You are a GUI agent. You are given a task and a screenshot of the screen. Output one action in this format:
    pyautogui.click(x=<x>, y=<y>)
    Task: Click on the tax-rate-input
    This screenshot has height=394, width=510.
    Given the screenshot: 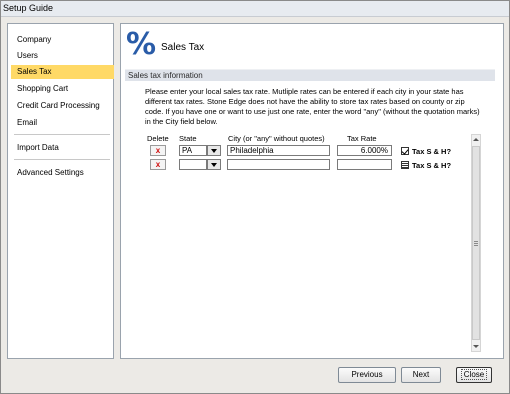 What is the action you would take?
    pyautogui.click(x=364, y=164)
    